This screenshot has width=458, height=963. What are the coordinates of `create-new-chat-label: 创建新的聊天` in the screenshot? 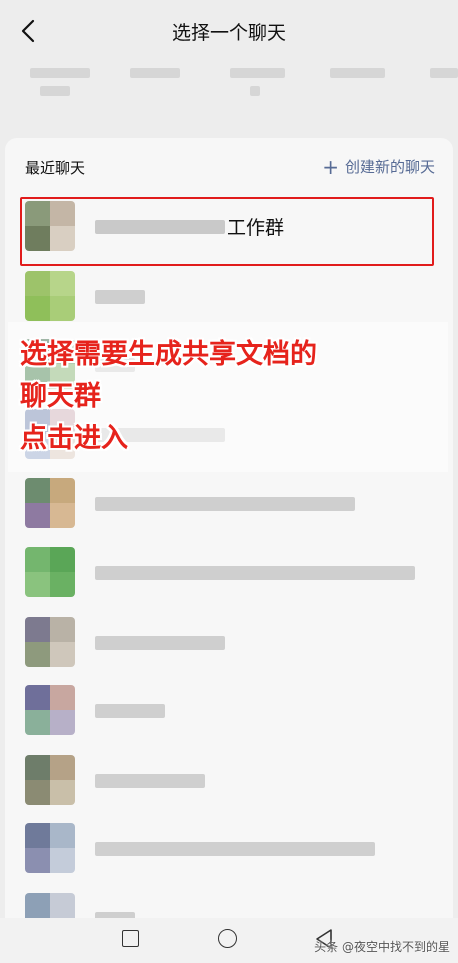 It's located at (389, 167).